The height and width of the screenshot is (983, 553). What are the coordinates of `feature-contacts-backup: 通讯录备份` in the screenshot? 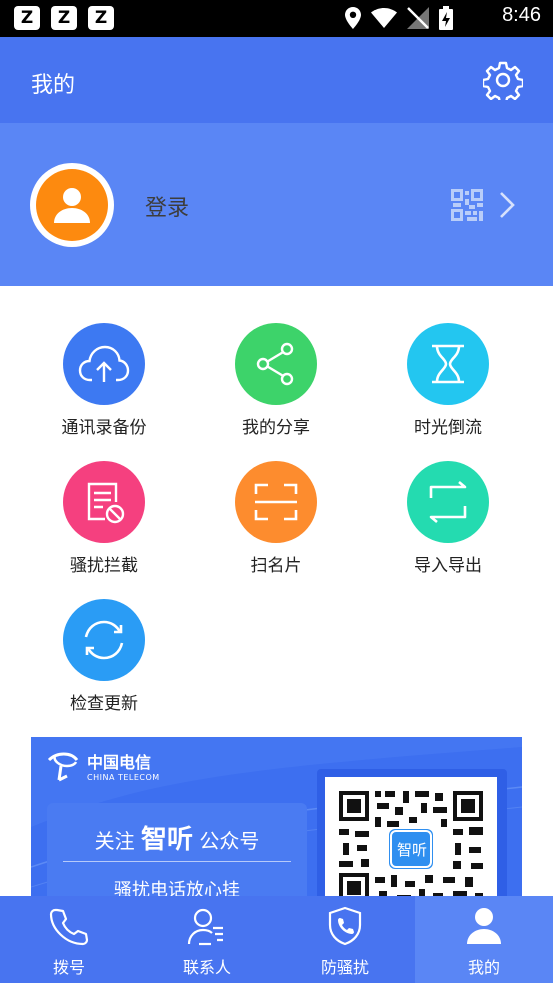 It's located at (104, 380).